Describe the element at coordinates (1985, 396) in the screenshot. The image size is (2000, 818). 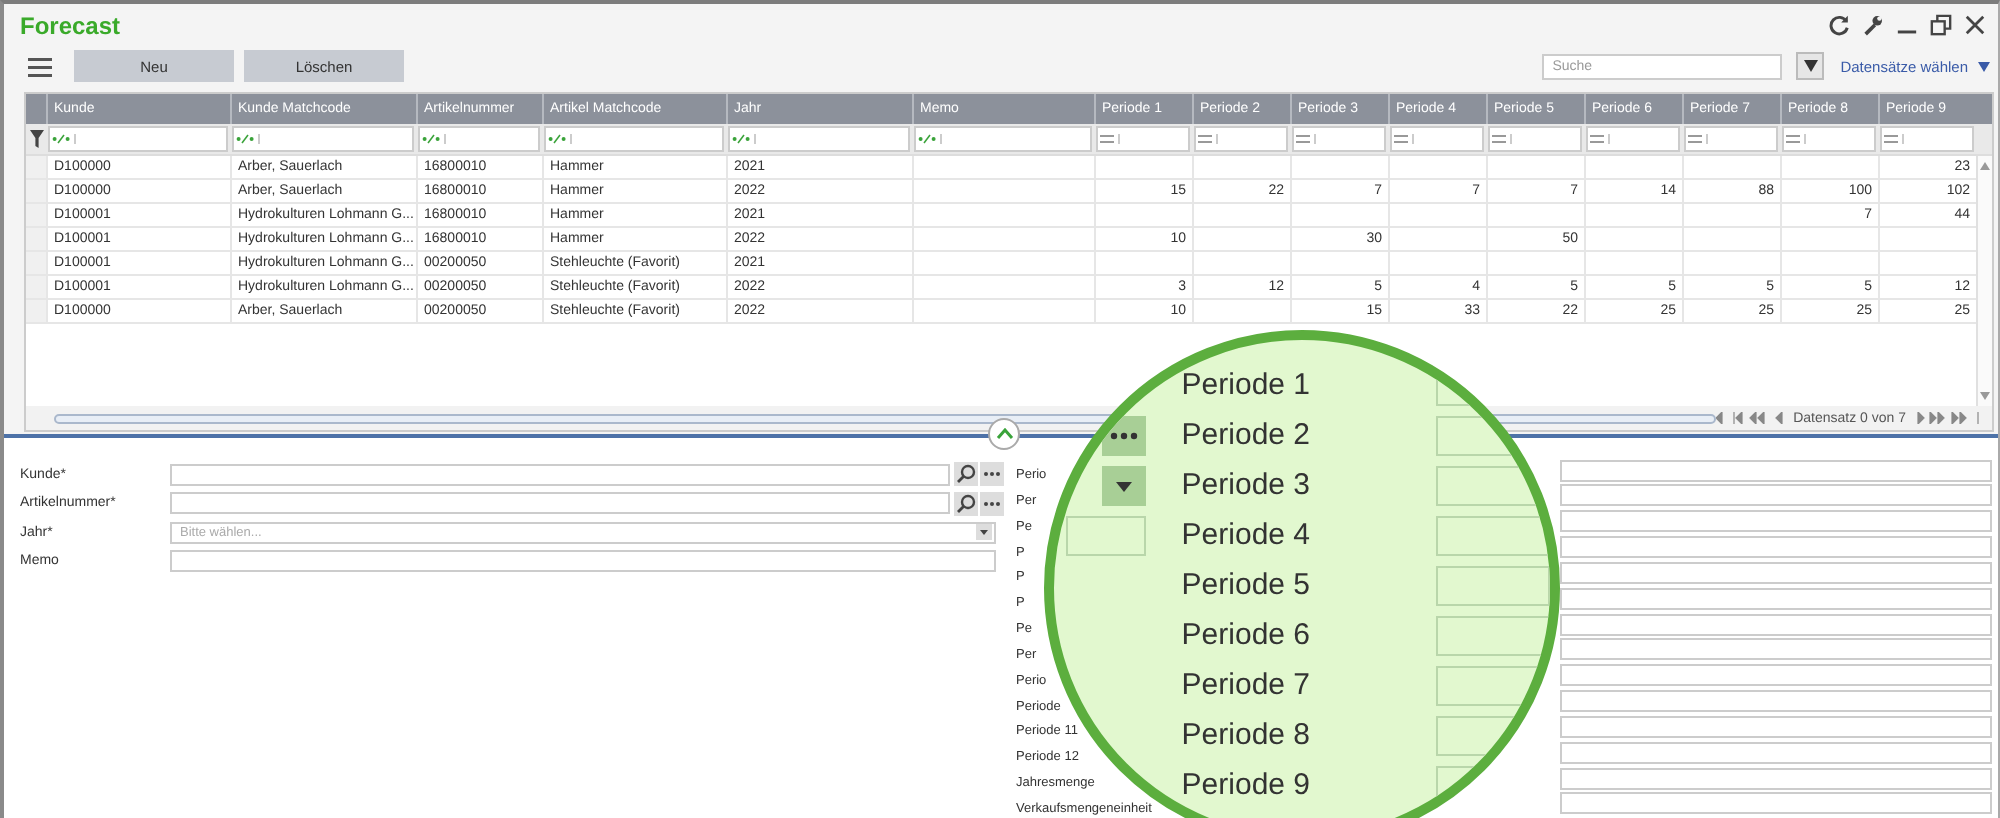
I see `scroll-down-icon` at that location.